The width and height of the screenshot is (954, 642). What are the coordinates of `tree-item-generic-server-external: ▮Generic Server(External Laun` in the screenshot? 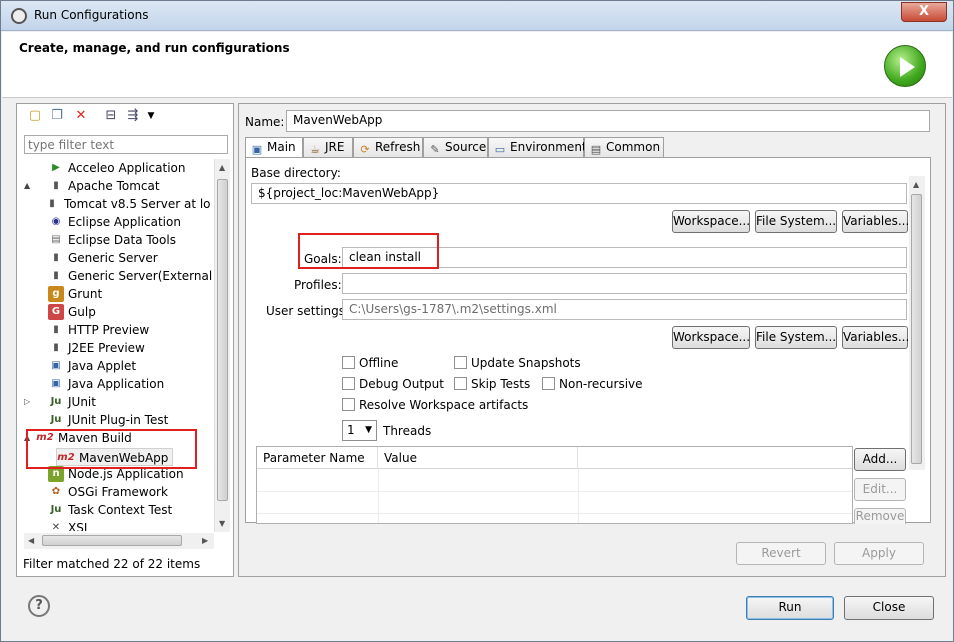 It's located at (119, 276).